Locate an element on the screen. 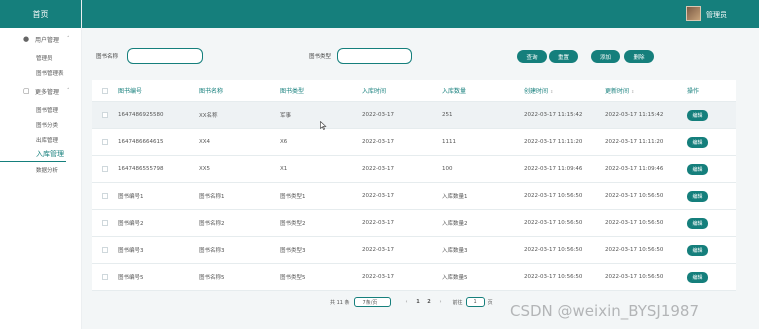  table-cell: 军事 is located at coordinates (286, 116).